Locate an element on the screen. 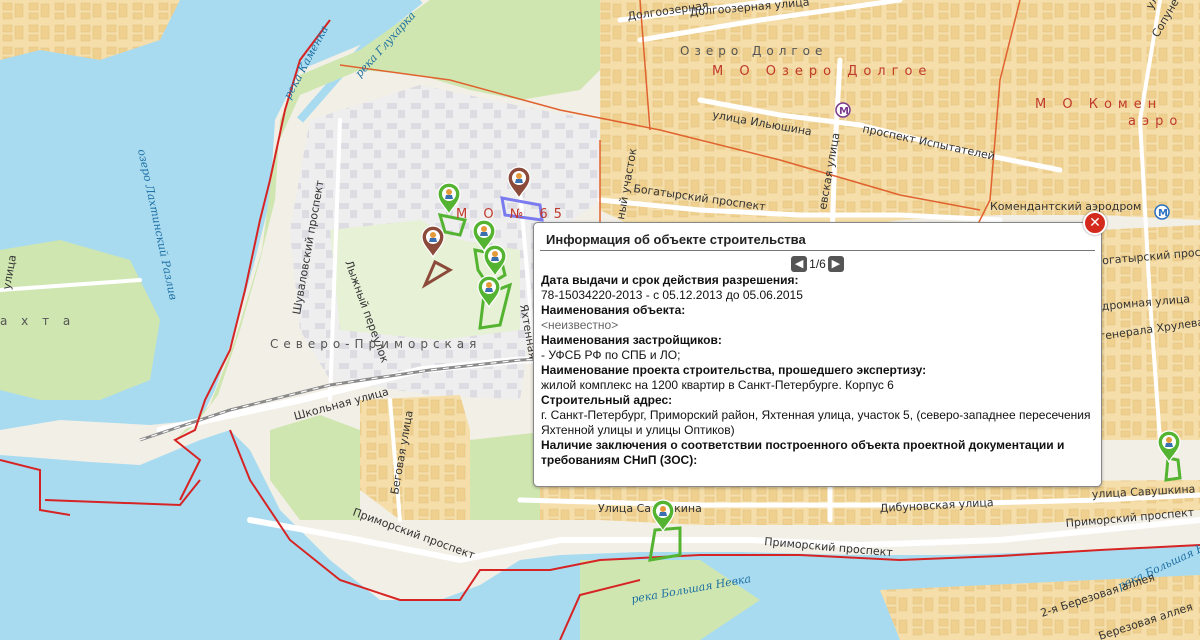  map-label: Северо-Приморская is located at coordinates (375, 344).